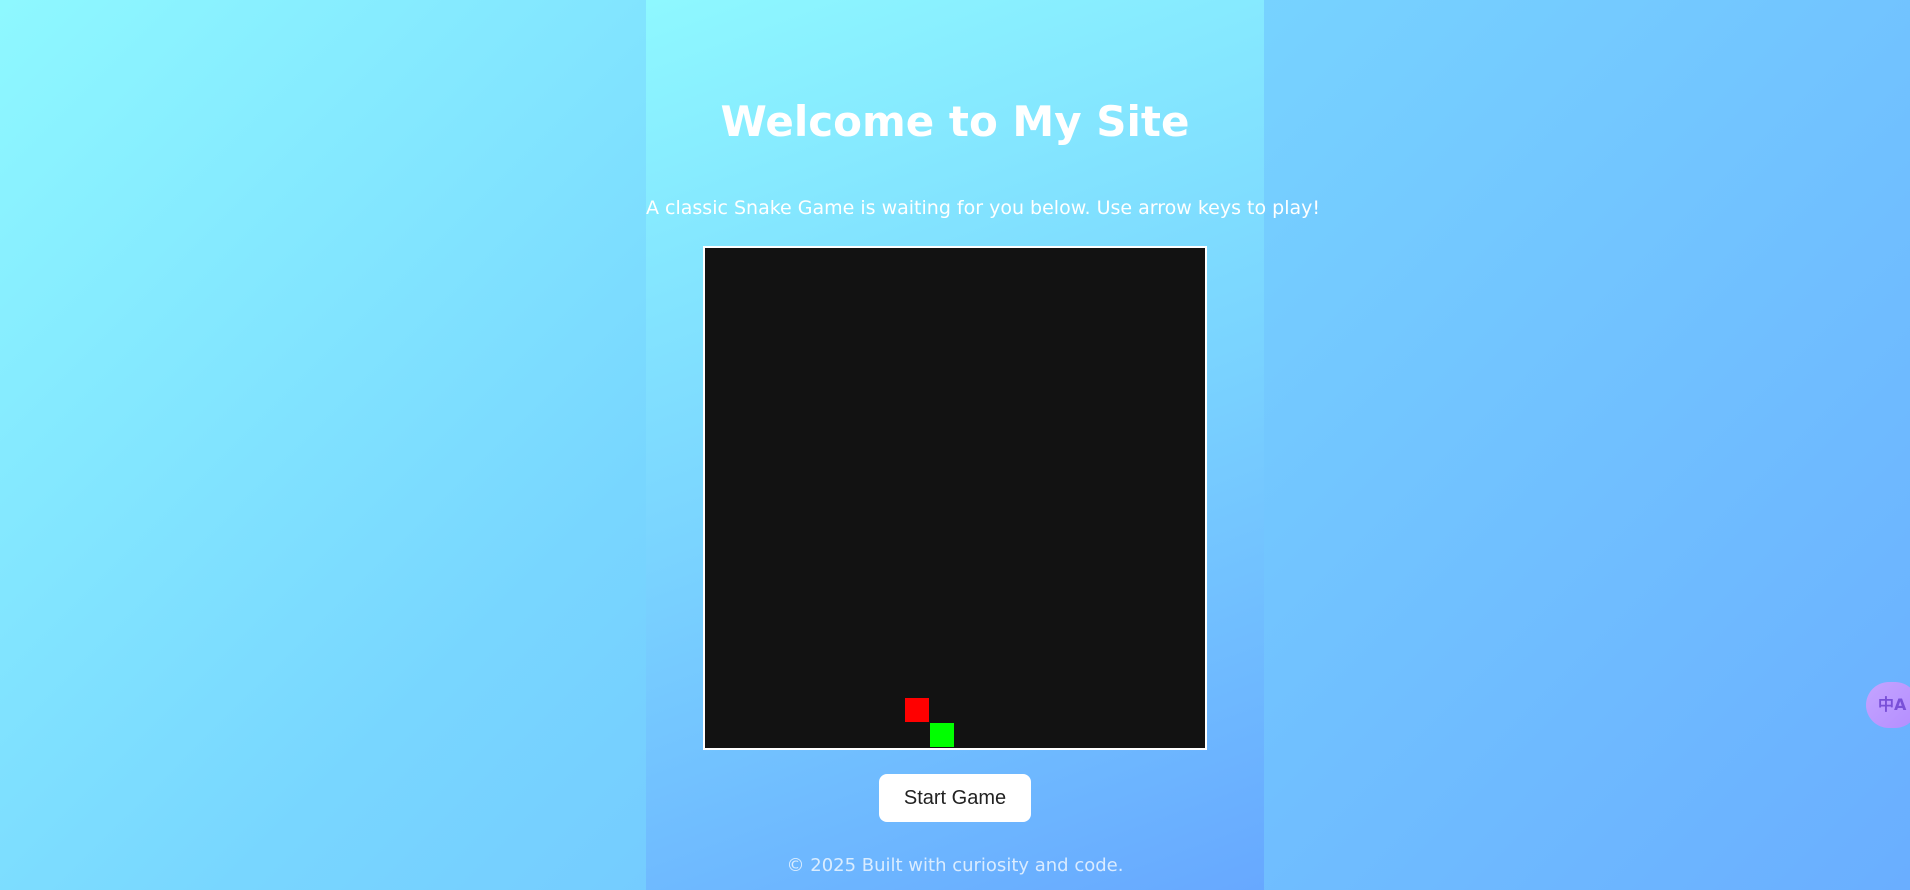 Image resolution: width=1910 pixels, height=890 pixels. I want to click on food-cell, so click(917, 710).